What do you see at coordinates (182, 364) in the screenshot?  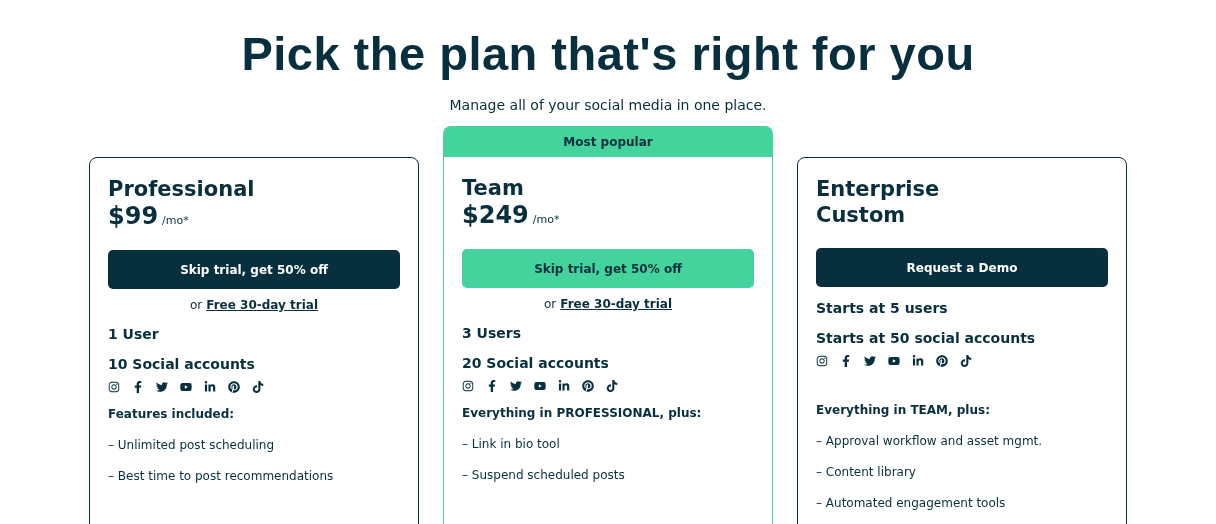 I see `plan-stat: 10 Social accounts` at bounding box center [182, 364].